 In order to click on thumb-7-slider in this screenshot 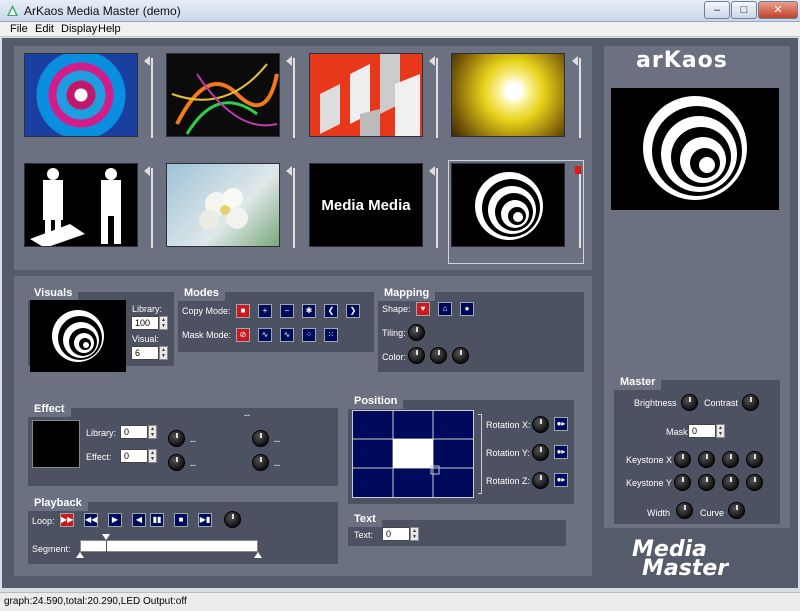, I will do `click(437, 208)`.